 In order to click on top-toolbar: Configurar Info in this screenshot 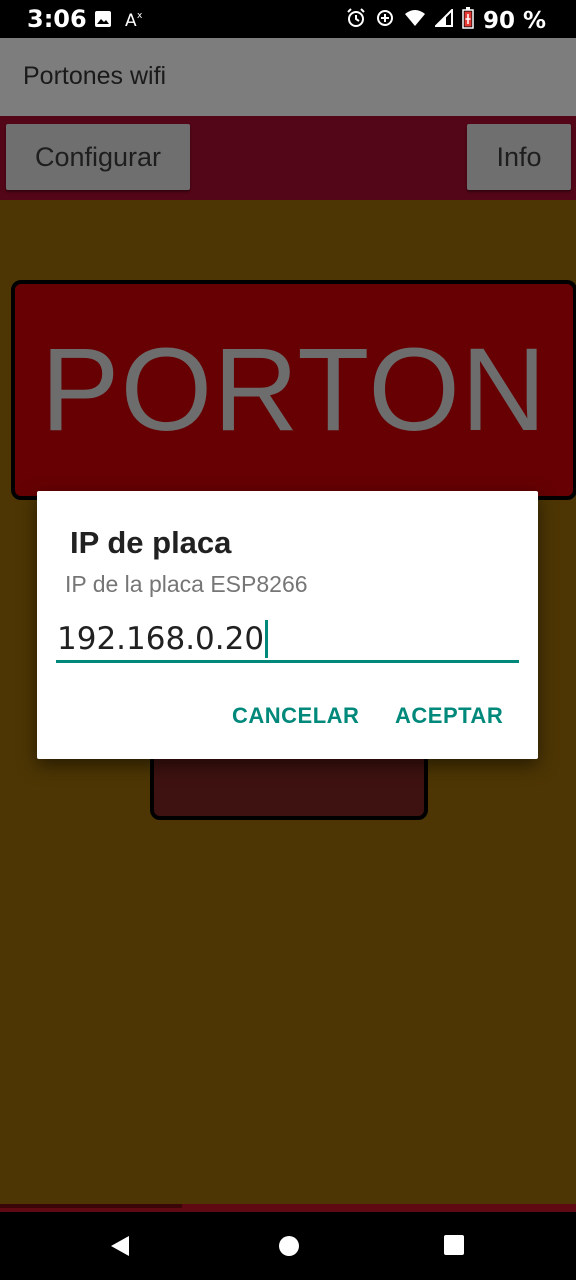, I will do `click(288, 158)`.